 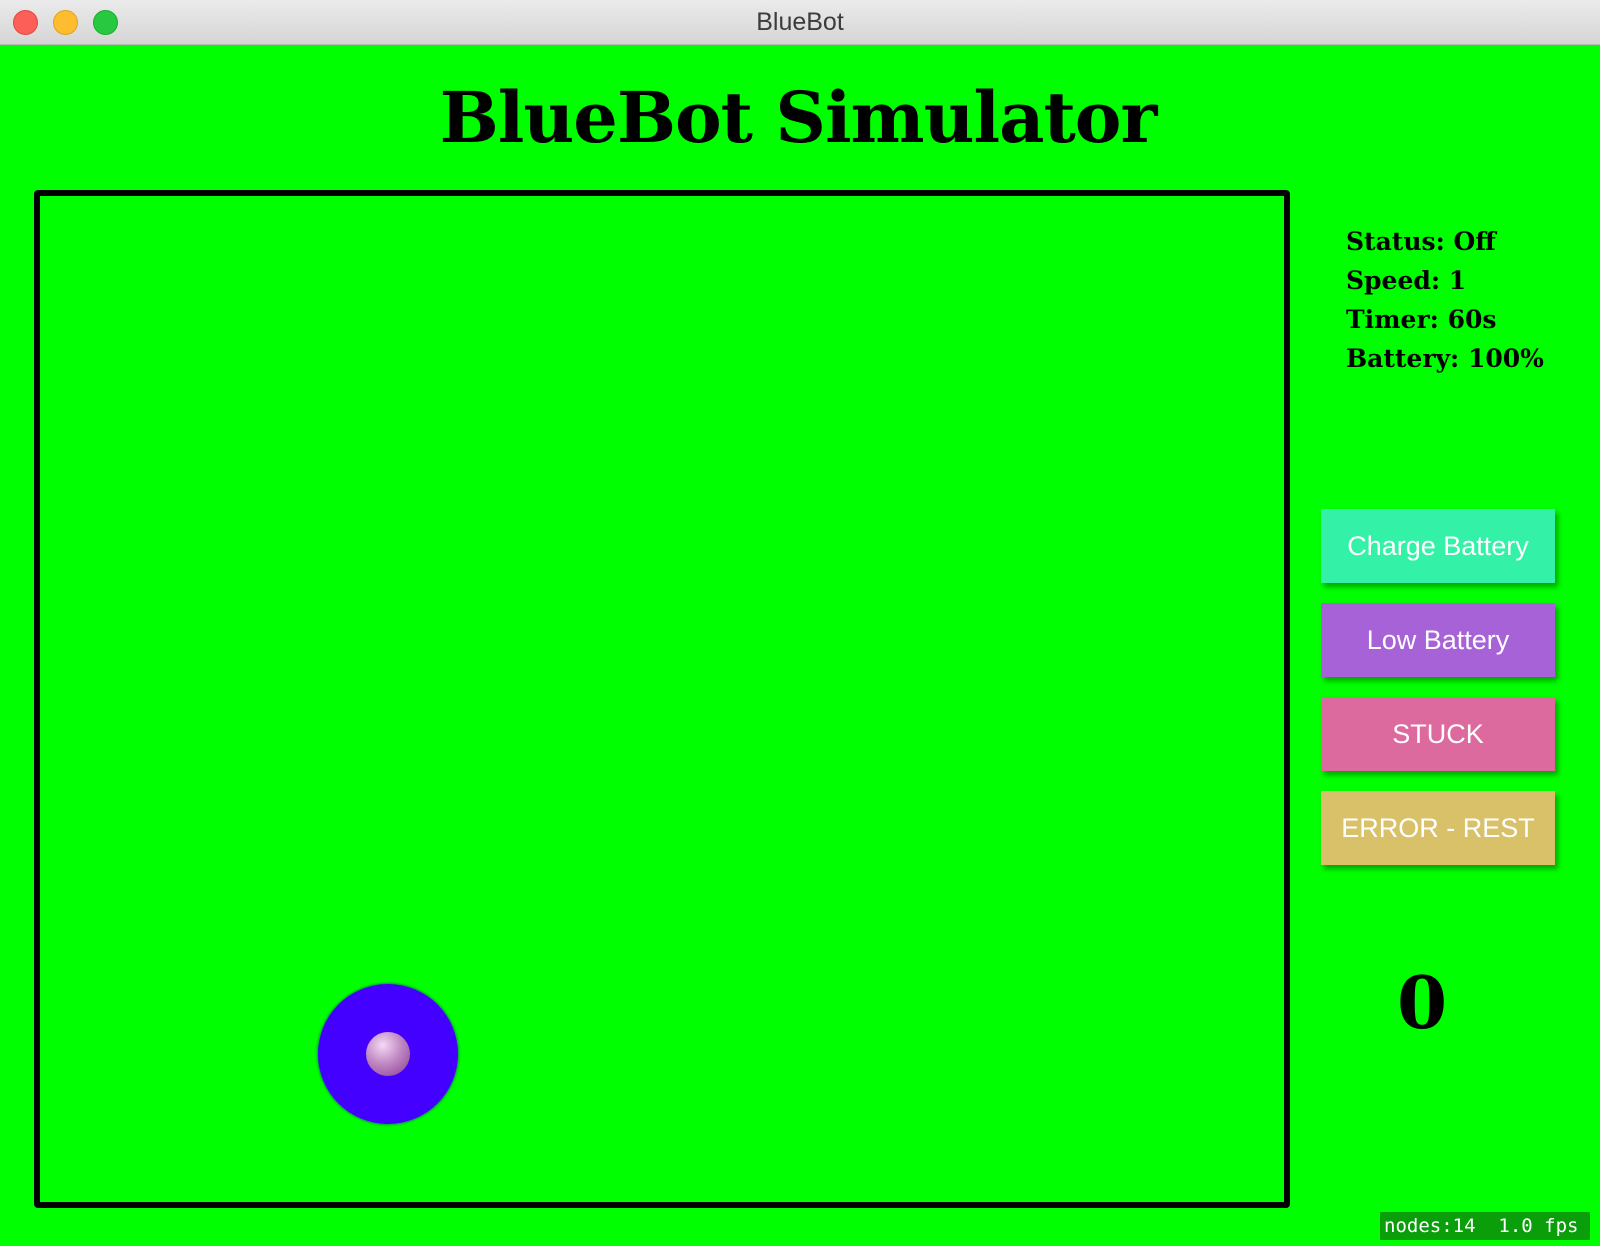 What do you see at coordinates (1438, 546) in the screenshot?
I see `charge-battery-button: Charge Battery` at bounding box center [1438, 546].